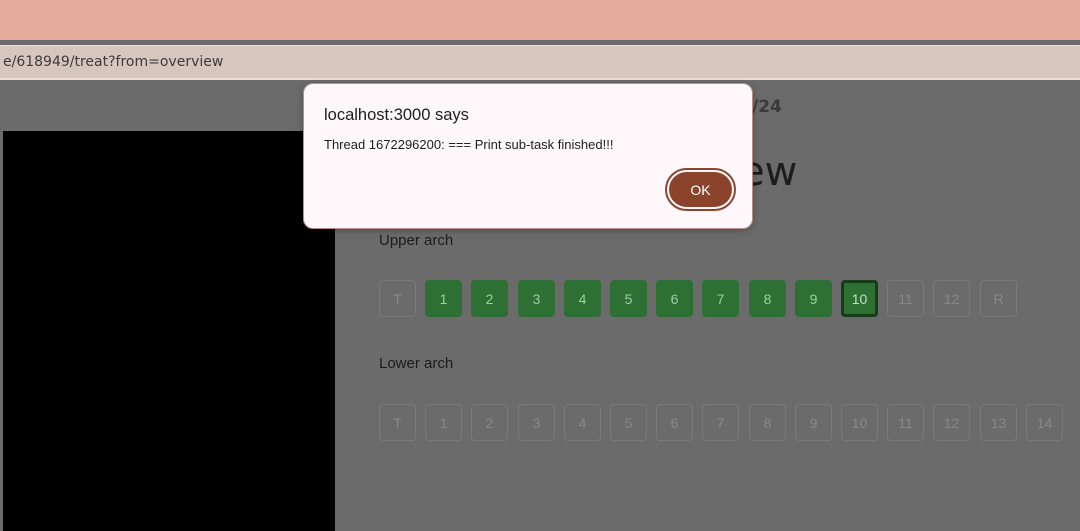 This screenshot has width=1080, height=531. What do you see at coordinates (767, 107) in the screenshot?
I see `date-fragment: /24` at bounding box center [767, 107].